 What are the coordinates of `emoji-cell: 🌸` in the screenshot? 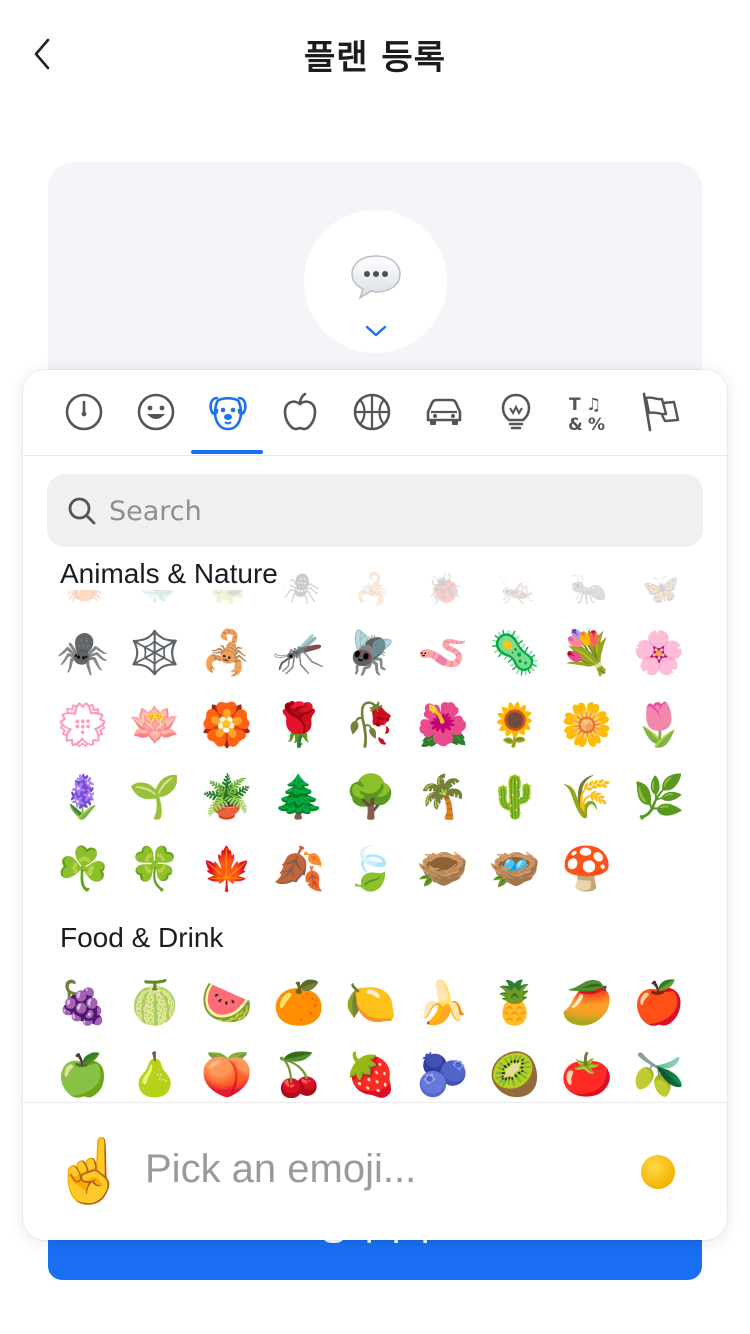 It's located at (659, 653).